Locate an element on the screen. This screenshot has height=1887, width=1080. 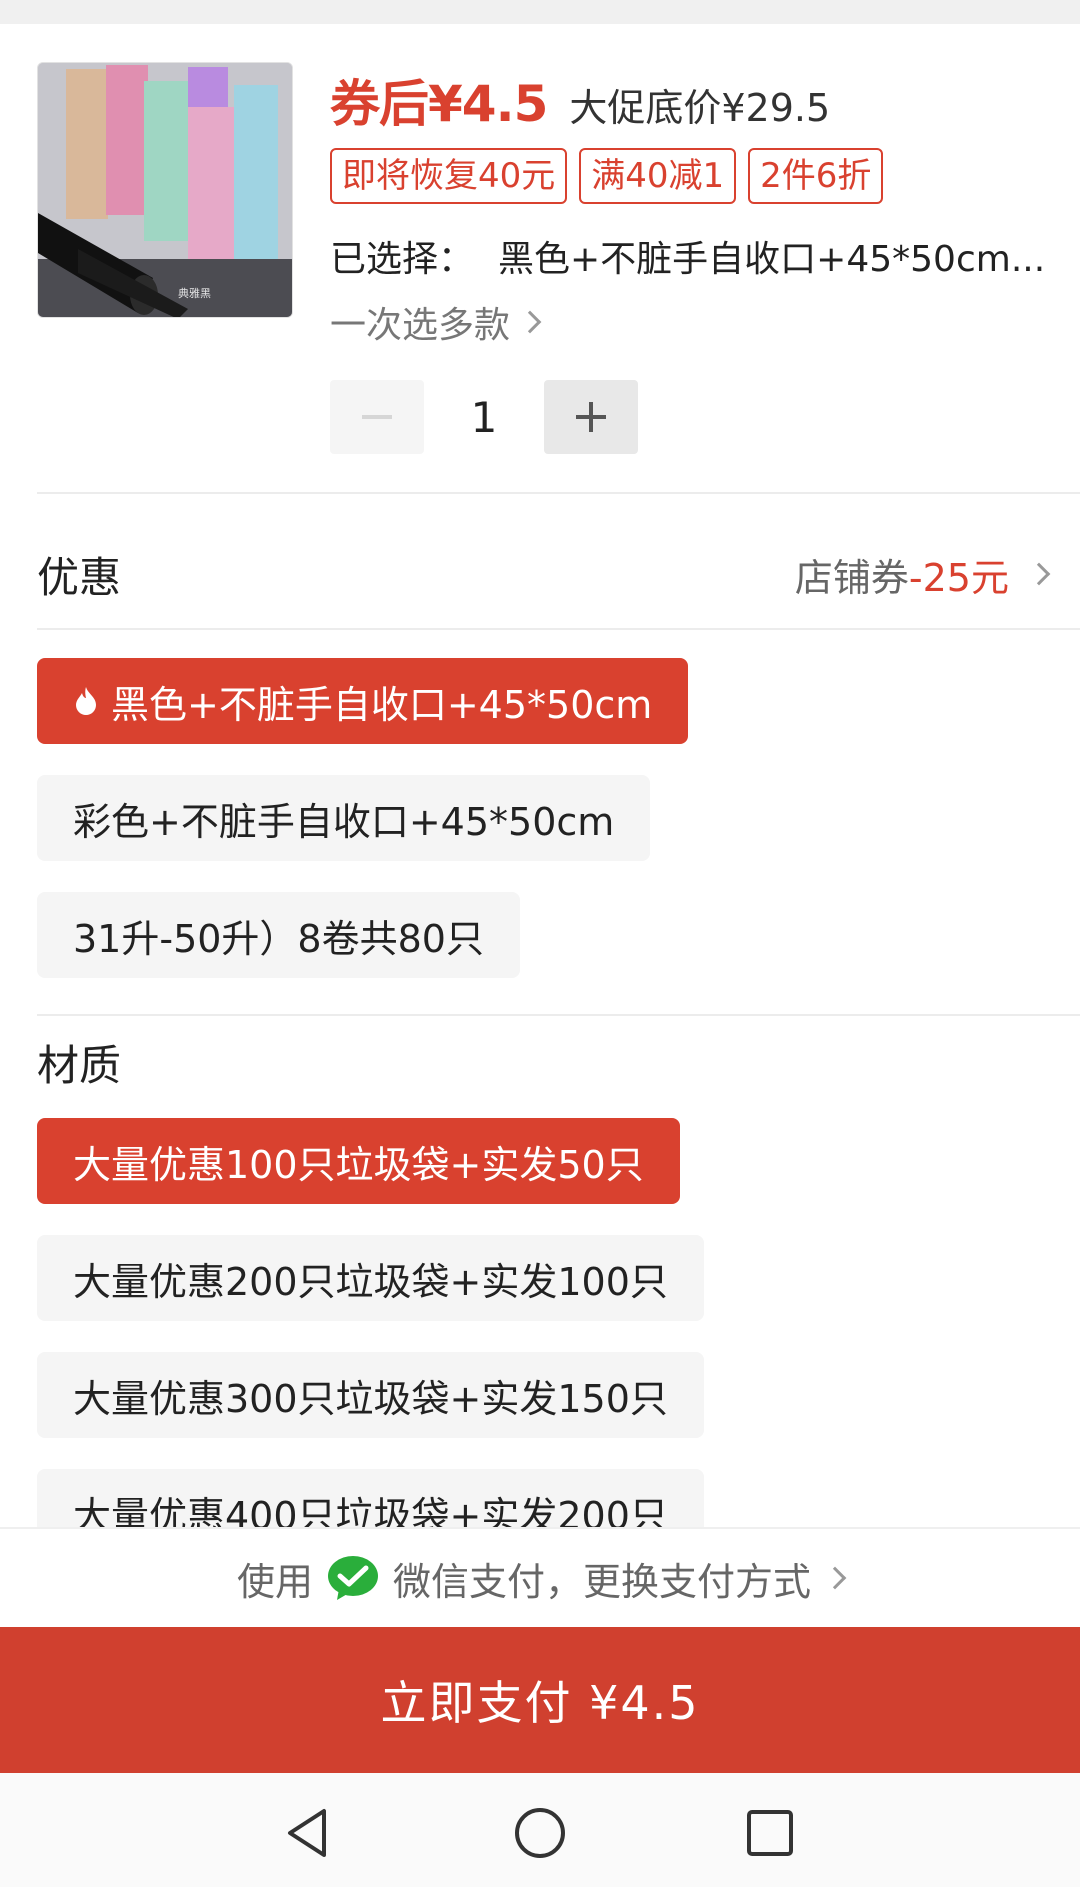
plus-icon is located at coordinates (591, 417).